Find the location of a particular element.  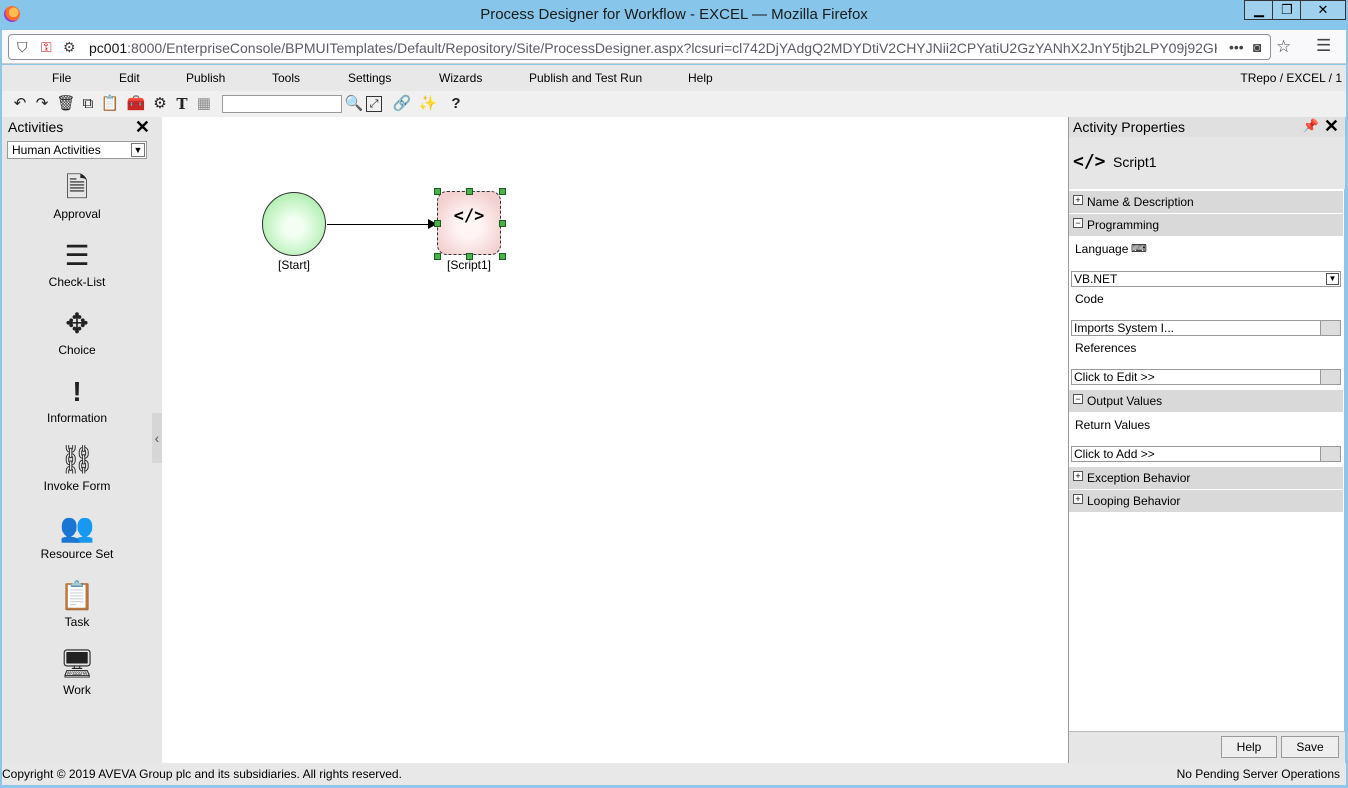

script-node: </> is located at coordinates (469, 223).